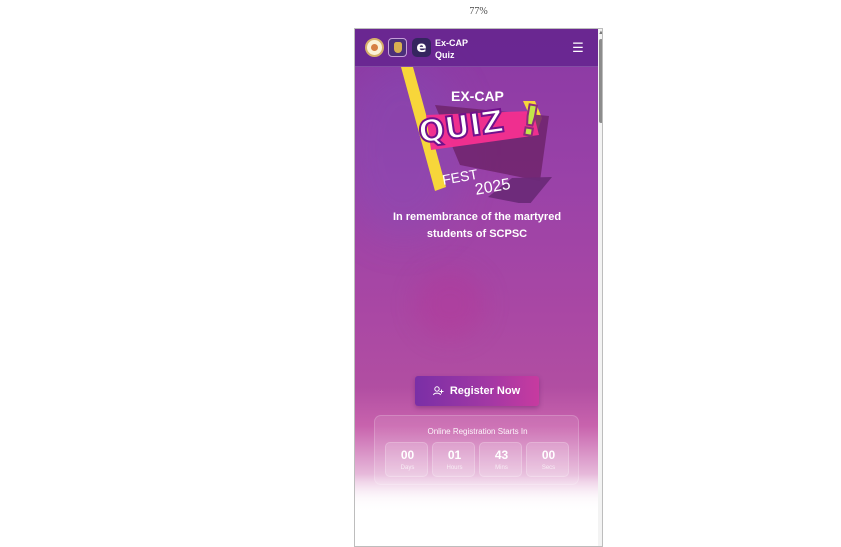 The image size is (841, 547). What do you see at coordinates (477, 96) in the screenshot?
I see `logo-excap-text: EX-CAP` at bounding box center [477, 96].